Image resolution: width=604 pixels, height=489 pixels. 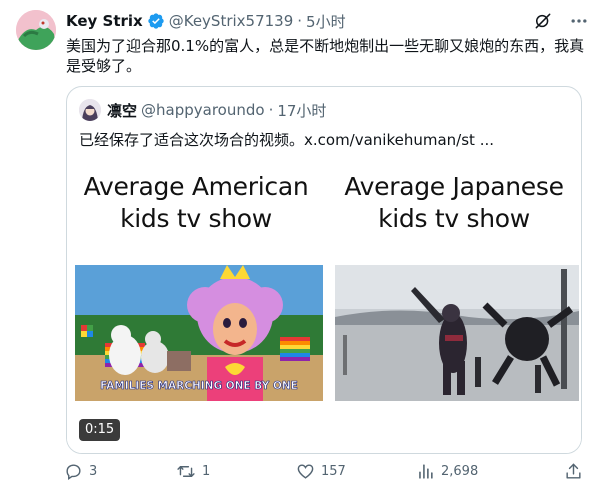 What do you see at coordinates (93, 471) in the screenshot?
I see `reply-count: 3` at bounding box center [93, 471].